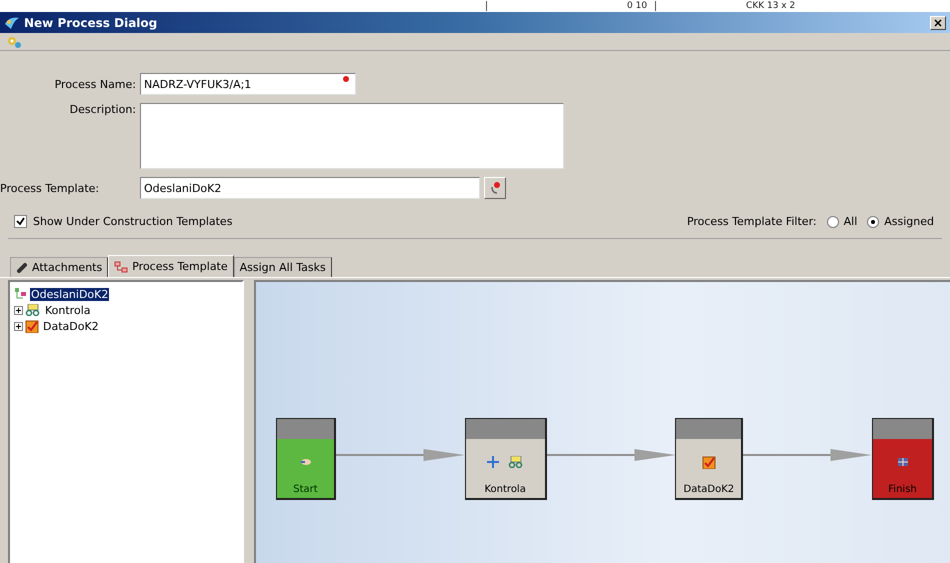 The image size is (950, 563). Describe the element at coordinates (493, 461) in the screenshot. I see `plus-icon` at that location.